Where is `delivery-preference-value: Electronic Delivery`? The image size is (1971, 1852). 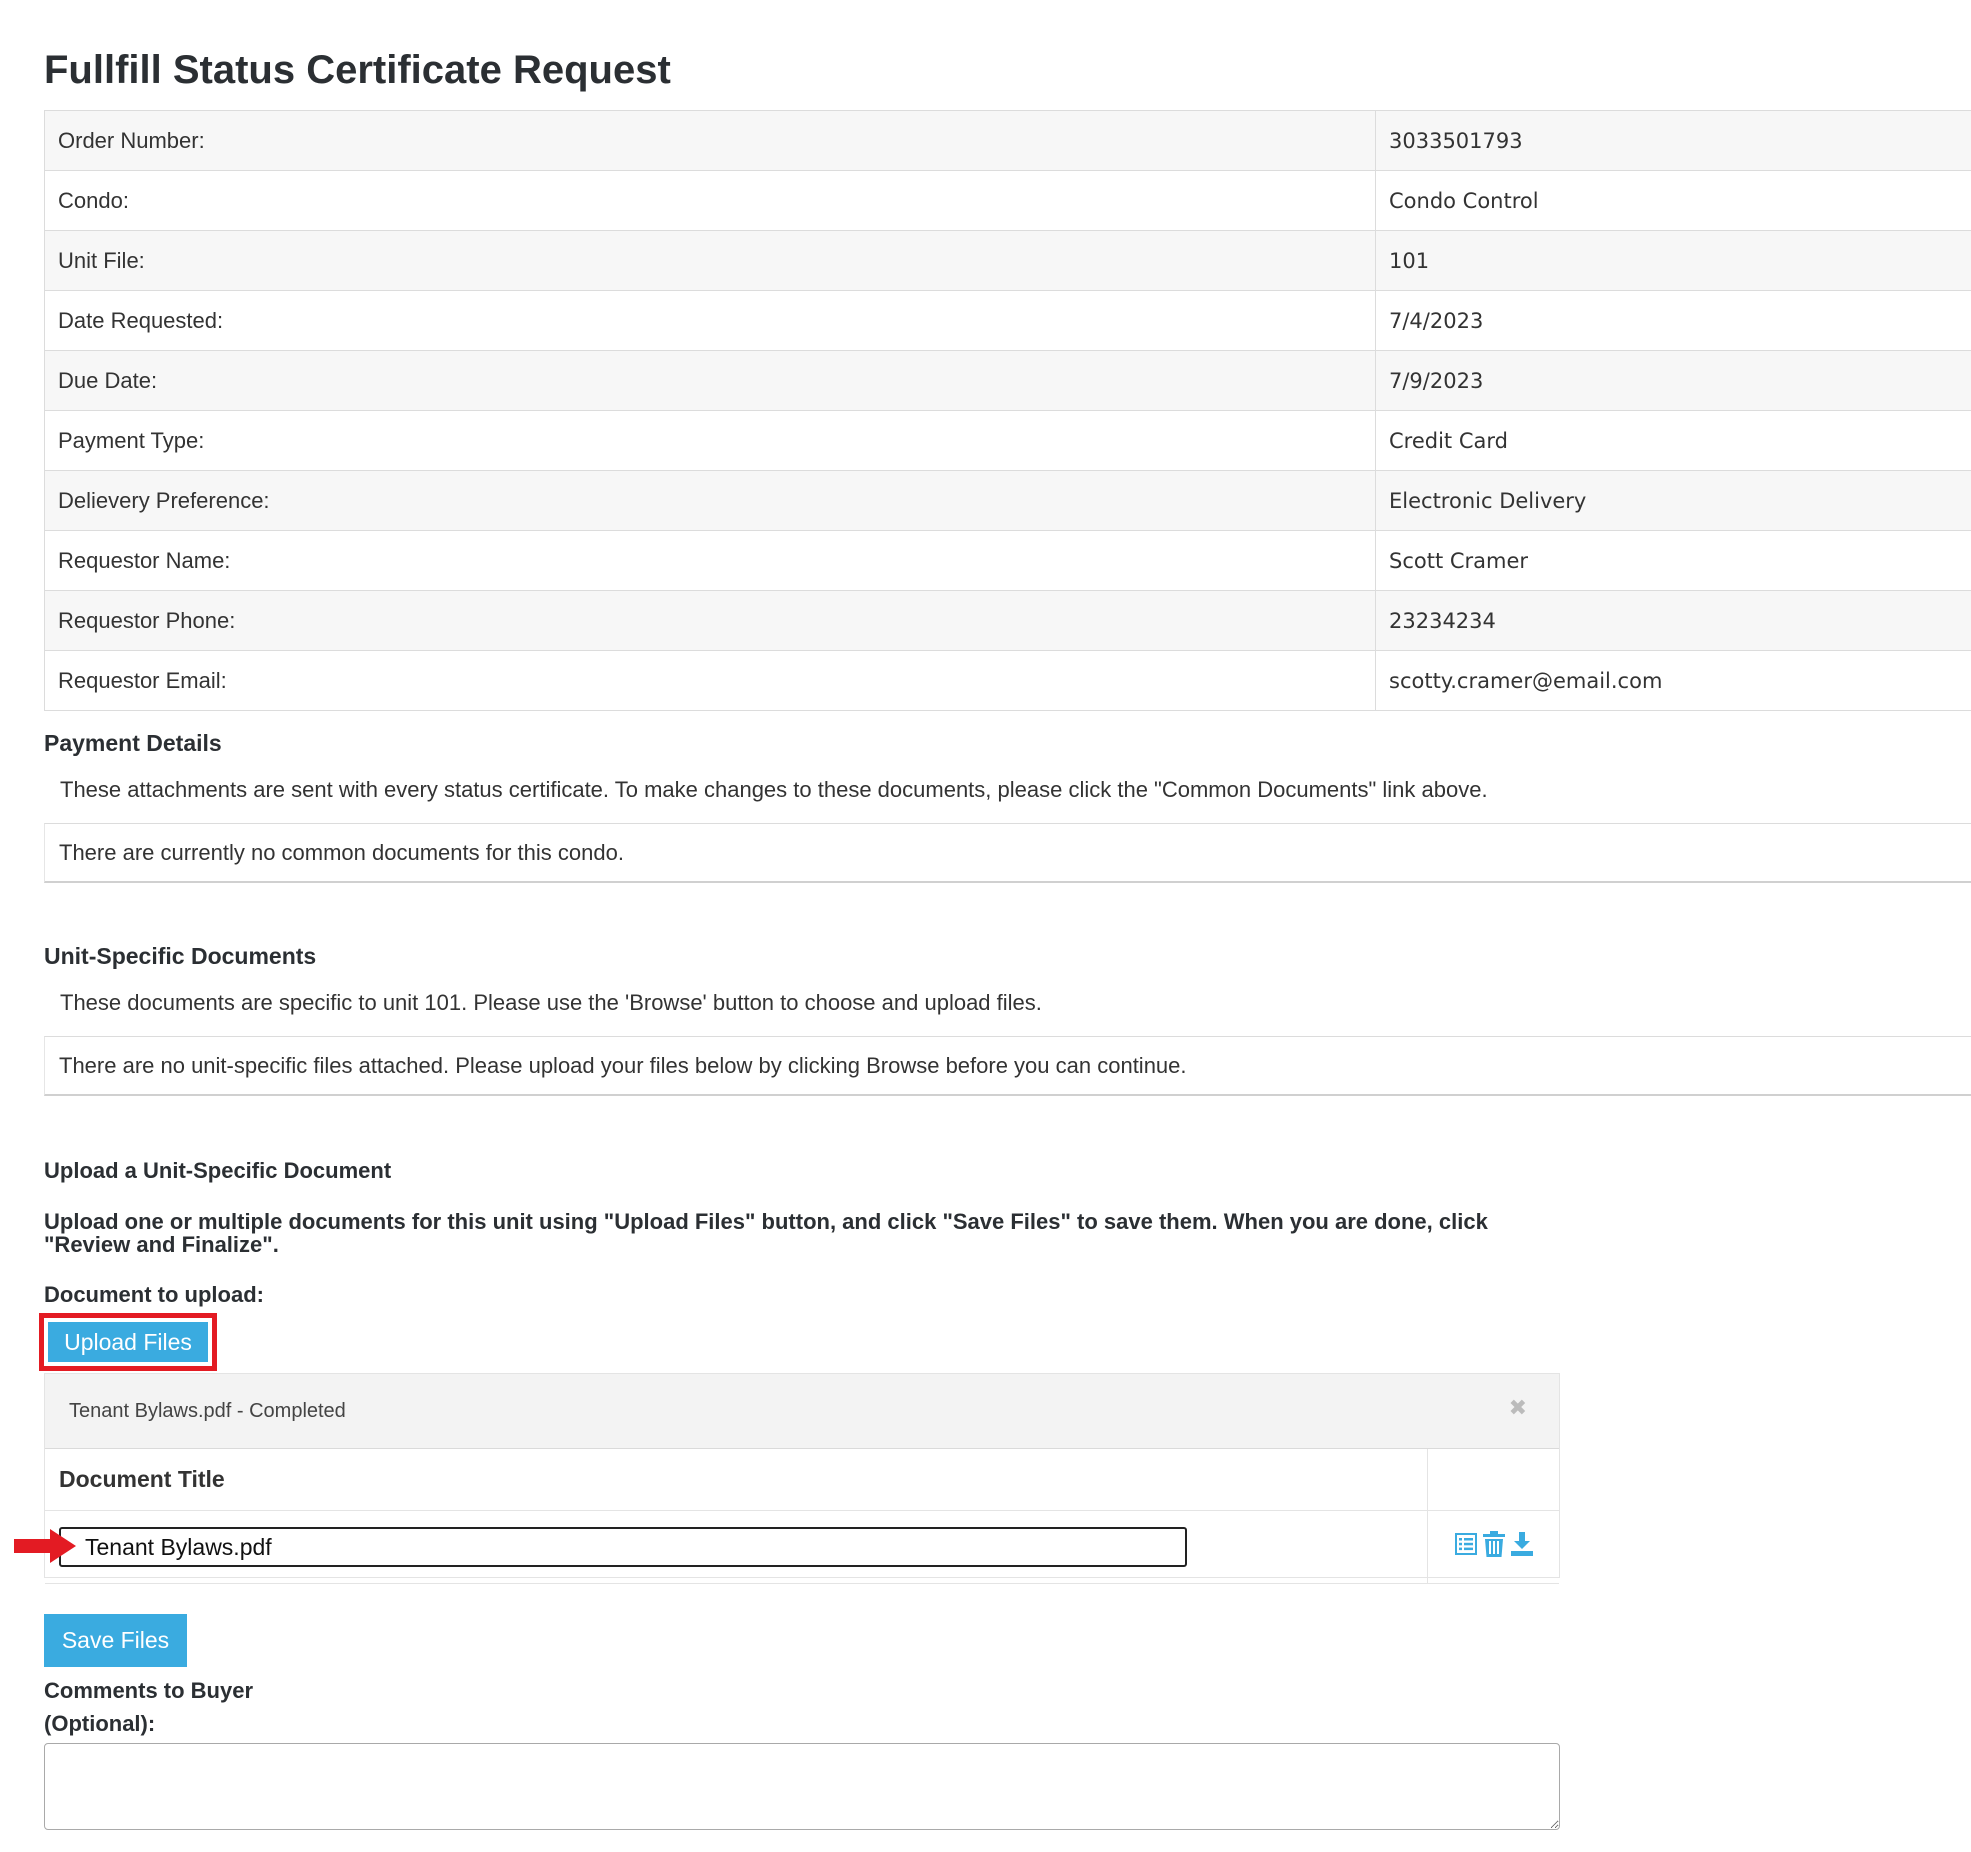
delivery-preference-value: Electronic Delivery is located at coordinates (1673, 500).